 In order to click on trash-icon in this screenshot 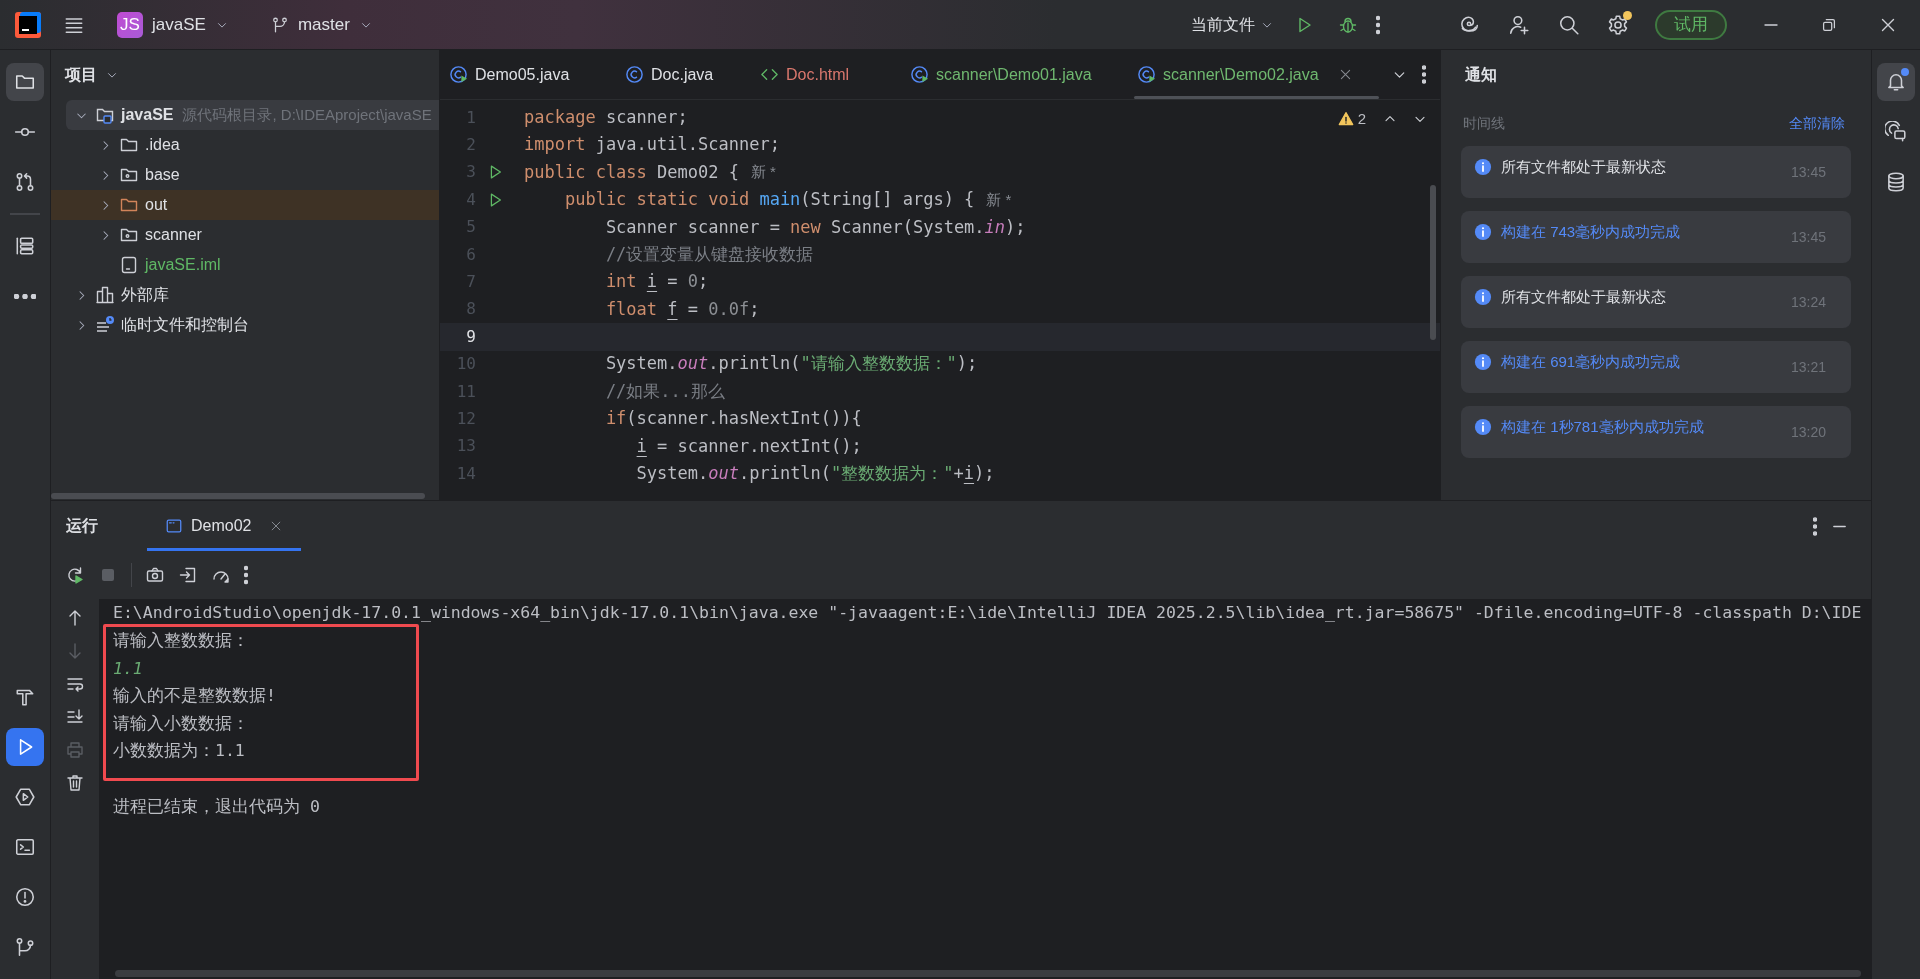, I will do `click(75, 783)`.